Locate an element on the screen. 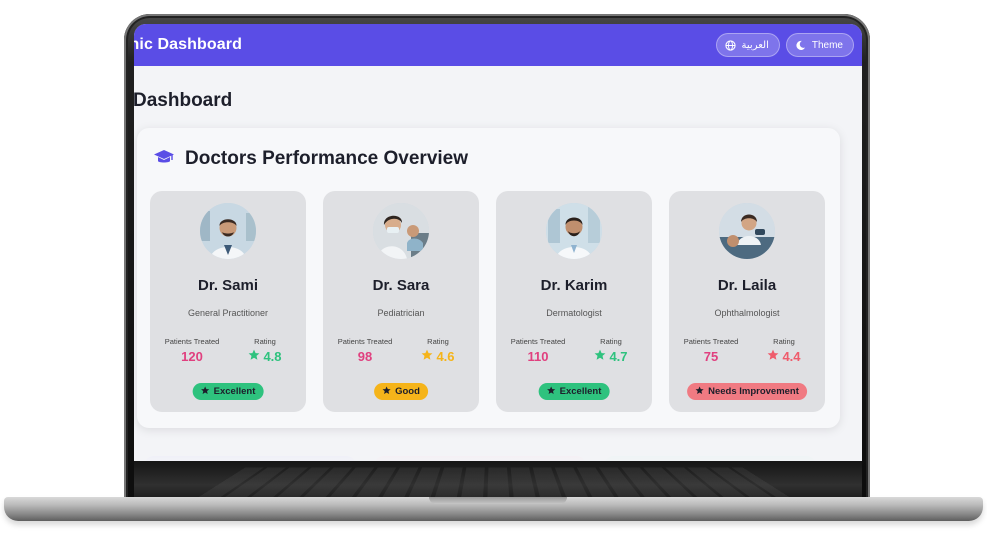  doctor-specialty: Pediatrician is located at coordinates (401, 313).